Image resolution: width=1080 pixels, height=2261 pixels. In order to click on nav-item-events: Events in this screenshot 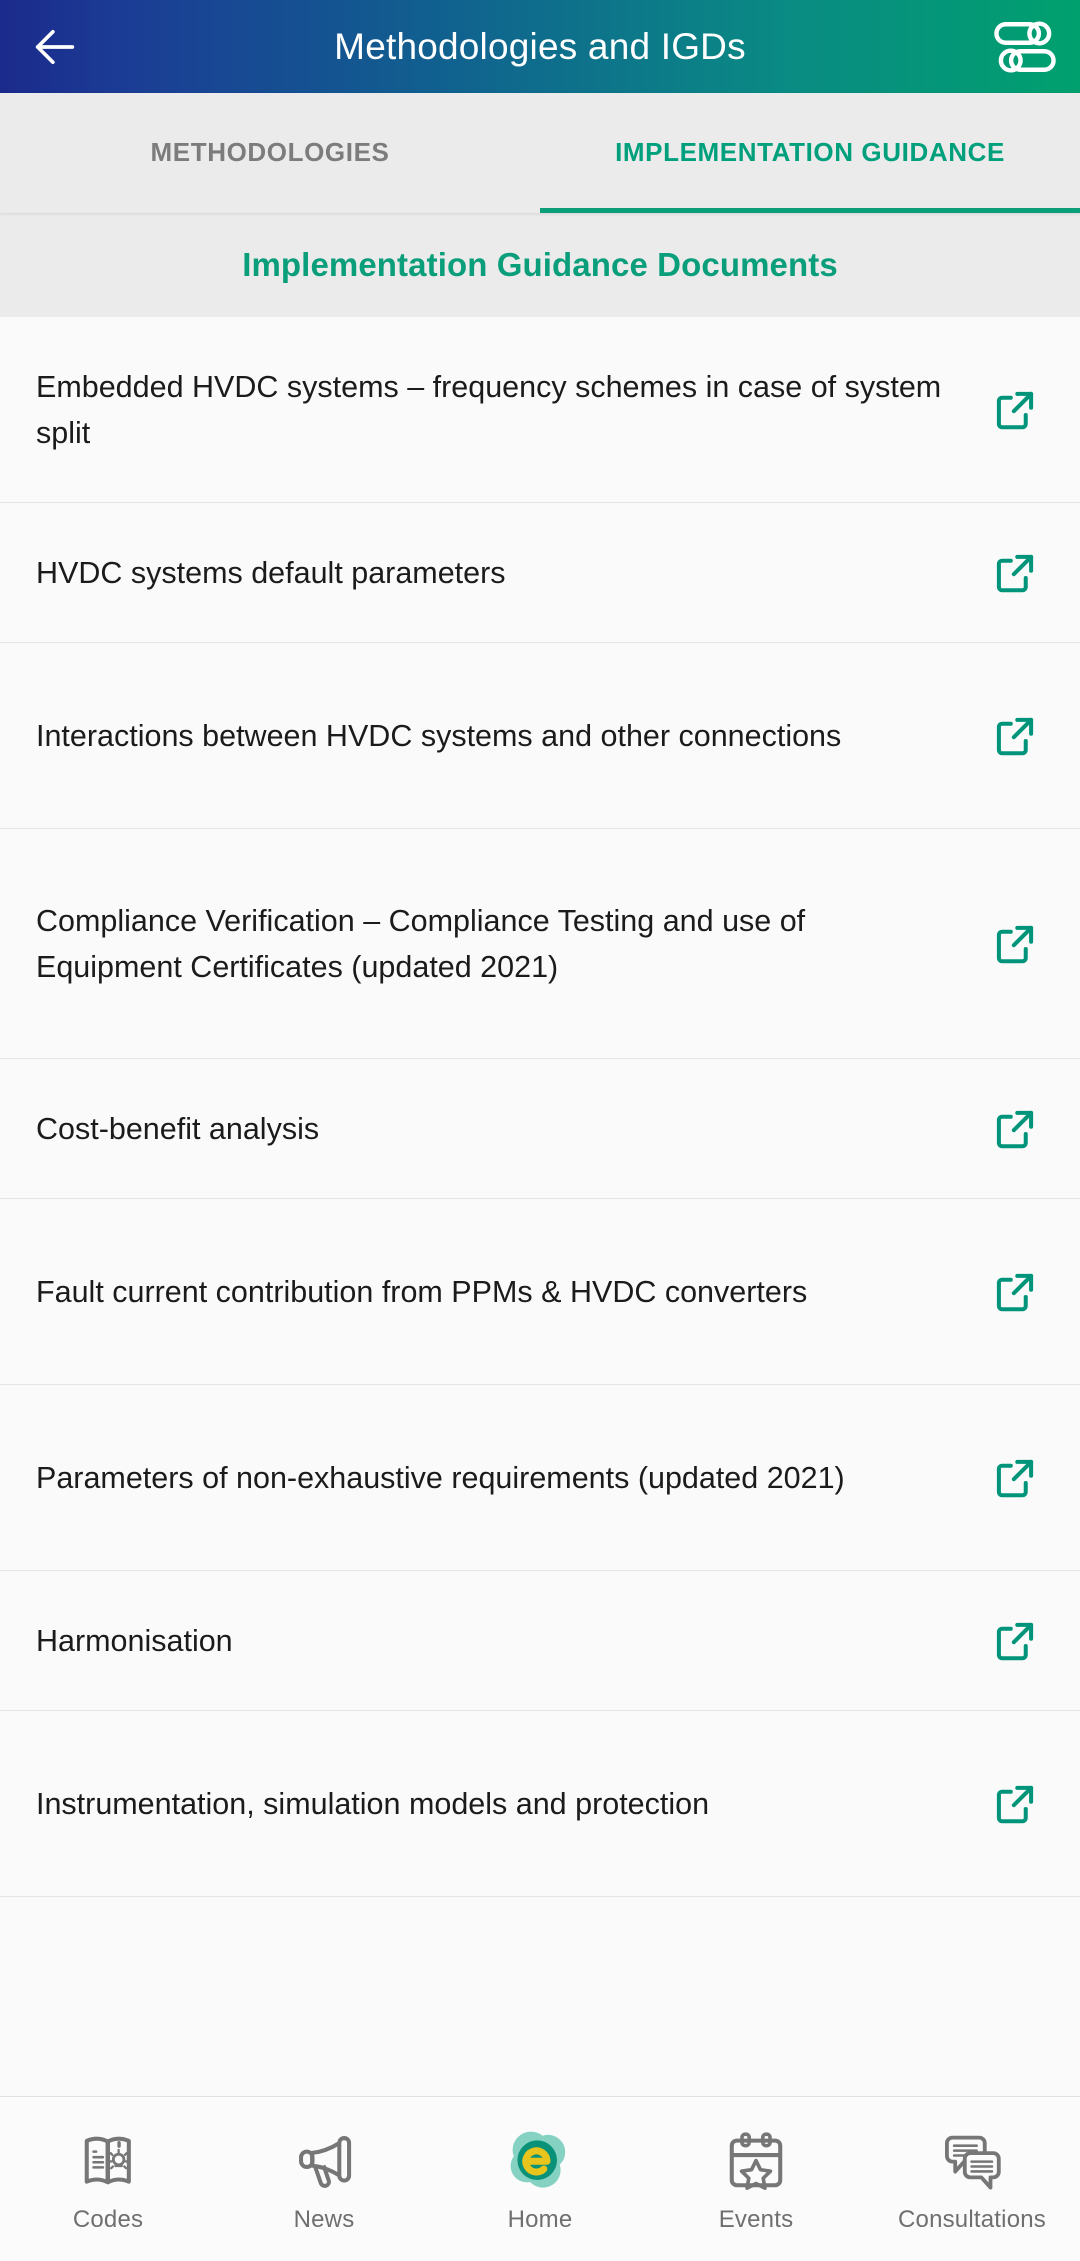, I will do `click(756, 2179)`.